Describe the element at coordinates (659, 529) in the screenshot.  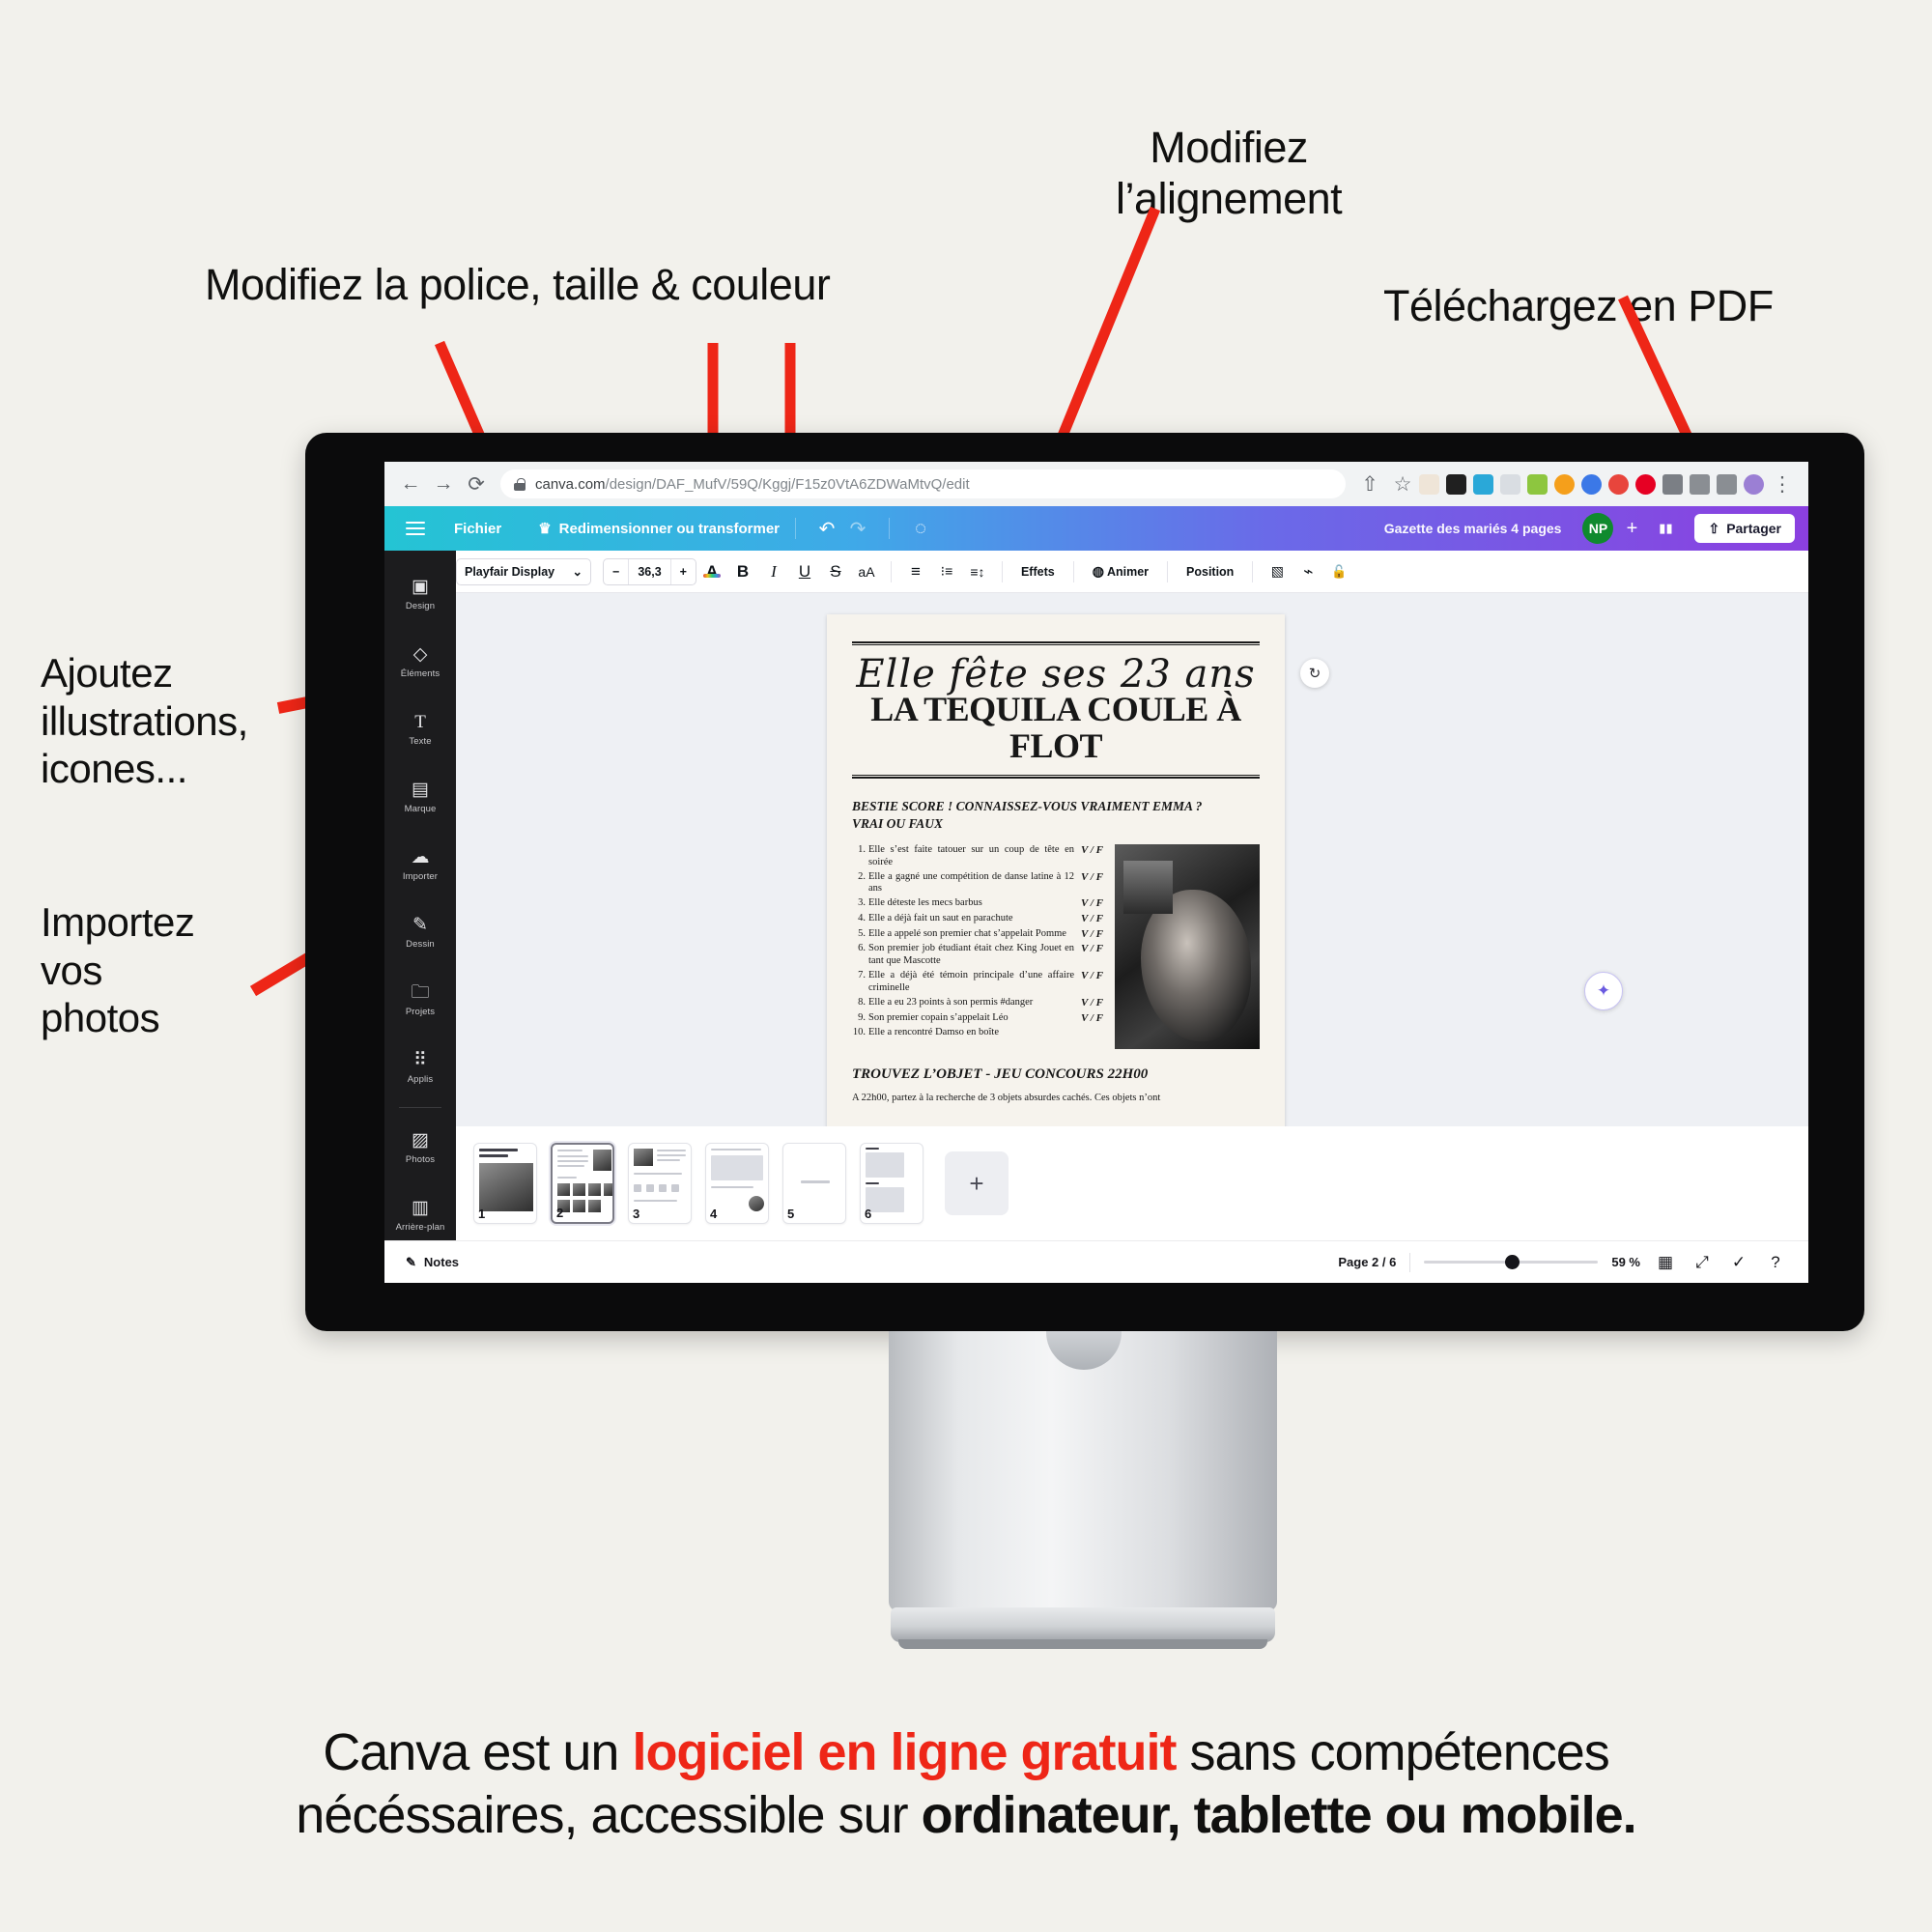
I see `resize-button: ♛ Redimensionner ou transformer` at that location.